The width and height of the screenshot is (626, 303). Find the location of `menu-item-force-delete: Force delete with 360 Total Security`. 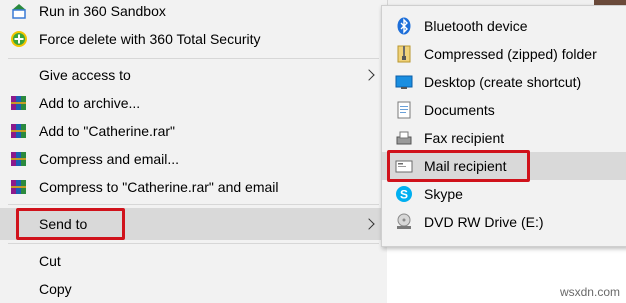

menu-item-force-delete: Force delete with 360 Total Security is located at coordinates (193, 39).